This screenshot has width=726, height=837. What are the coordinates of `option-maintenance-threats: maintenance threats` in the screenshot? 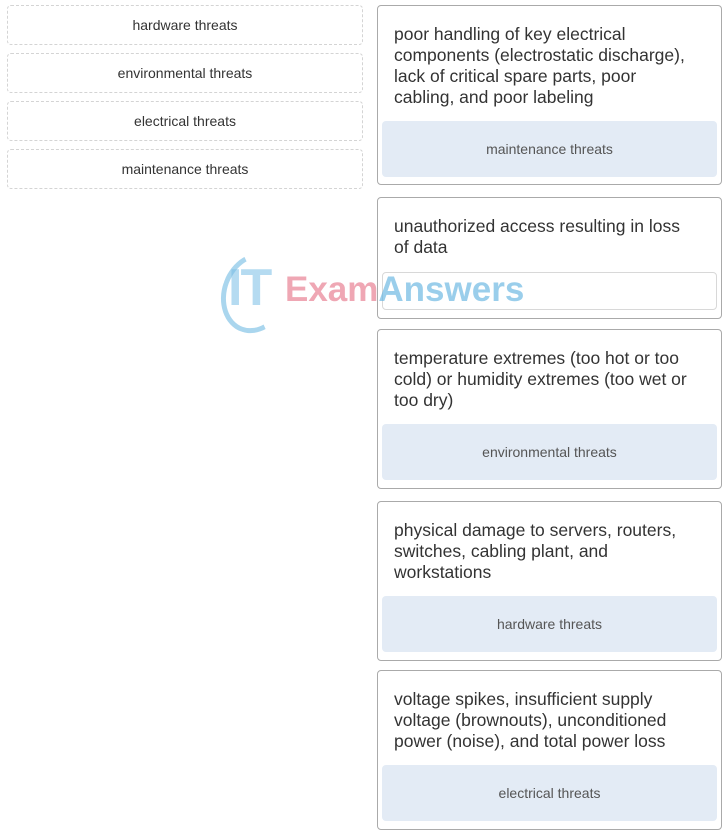 It's located at (185, 169).